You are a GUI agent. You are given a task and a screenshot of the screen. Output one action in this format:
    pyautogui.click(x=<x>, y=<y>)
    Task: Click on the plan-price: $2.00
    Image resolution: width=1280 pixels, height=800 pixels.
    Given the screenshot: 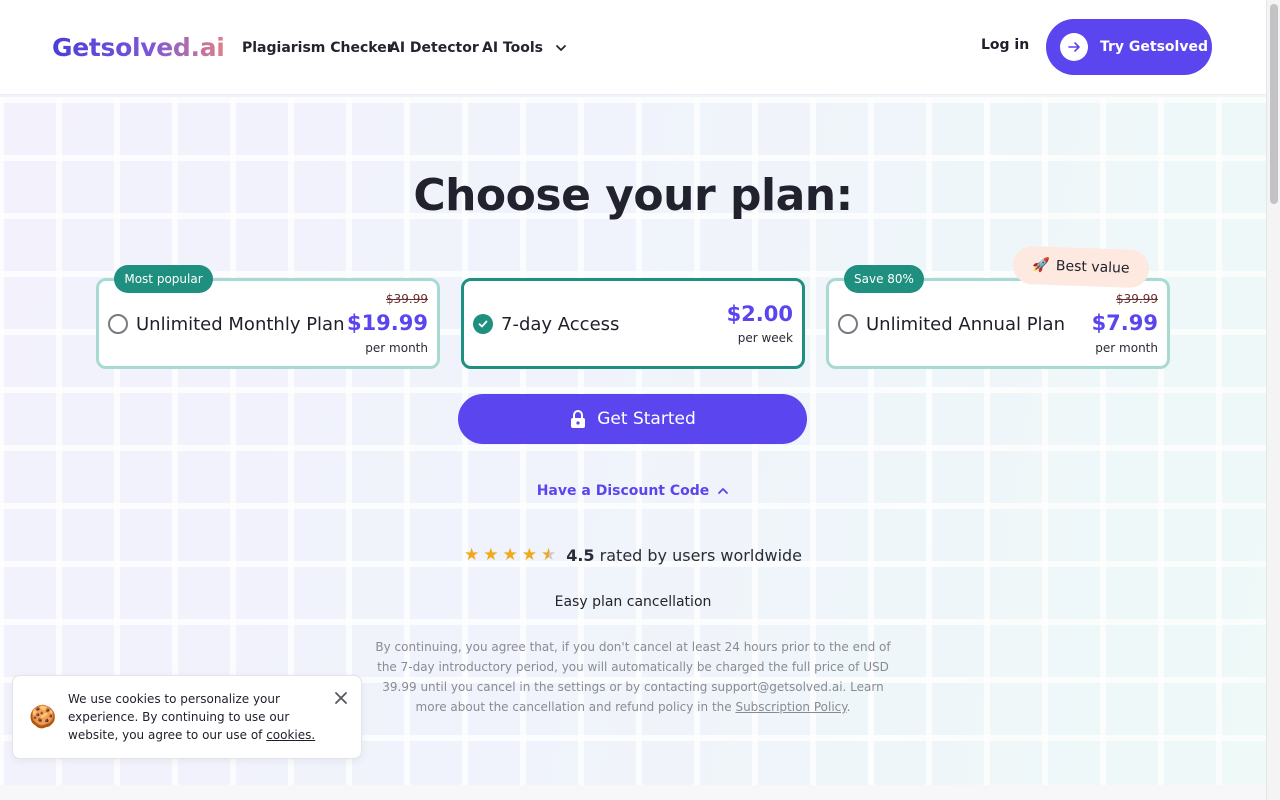 What is the action you would take?
    pyautogui.click(x=759, y=314)
    